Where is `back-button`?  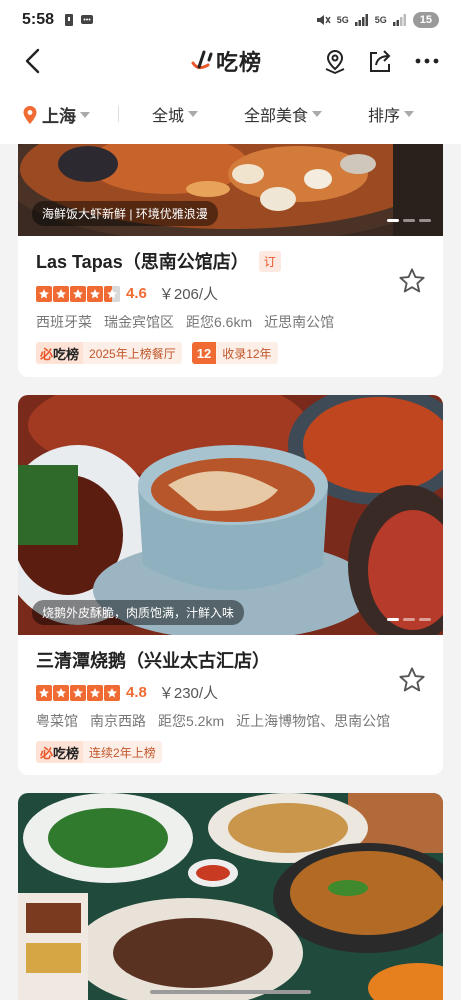
back-button is located at coordinates (33, 61).